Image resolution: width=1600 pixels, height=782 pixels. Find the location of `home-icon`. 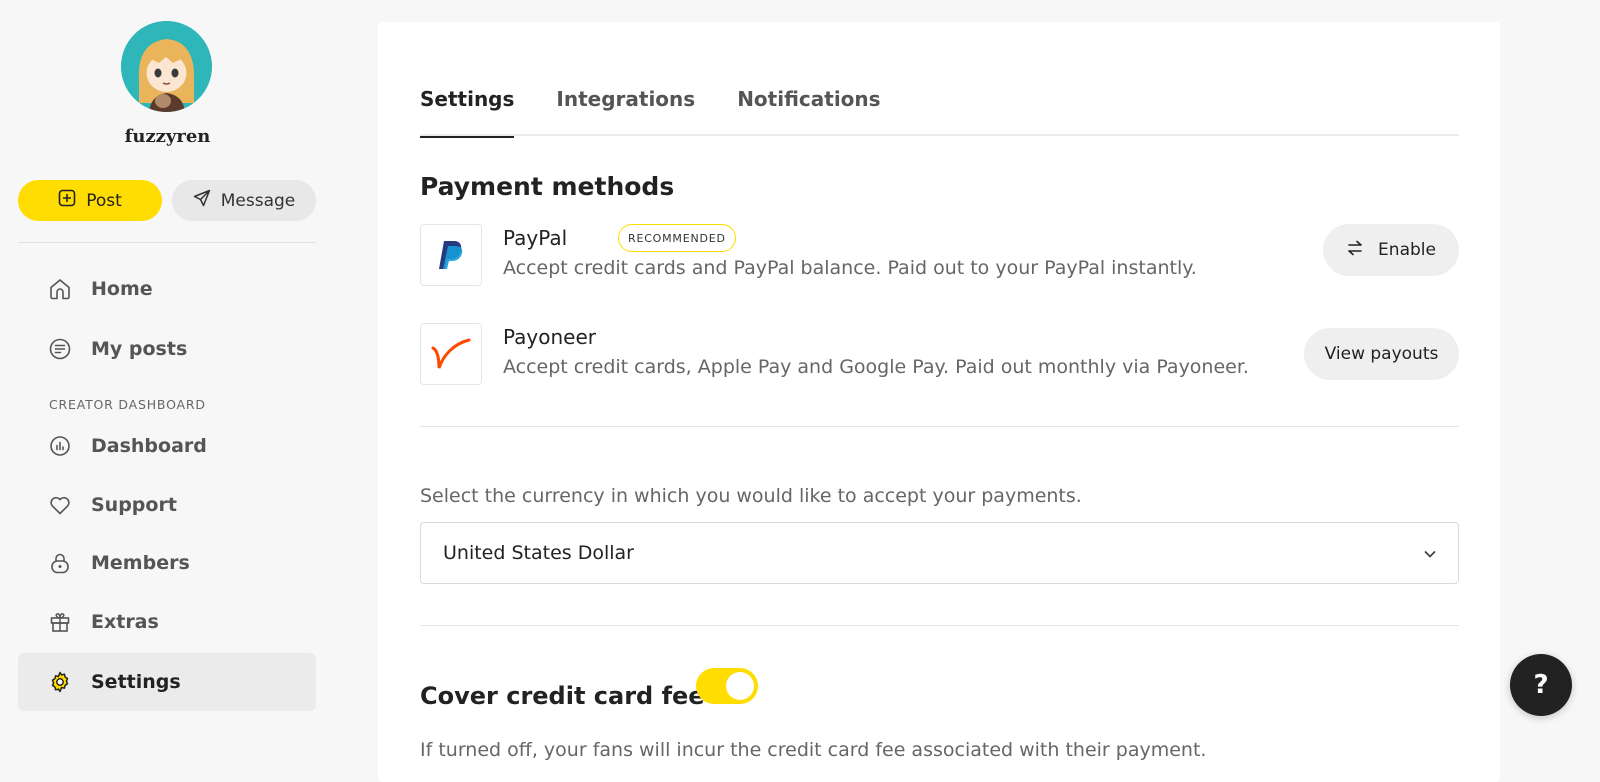

home-icon is located at coordinates (60, 289).